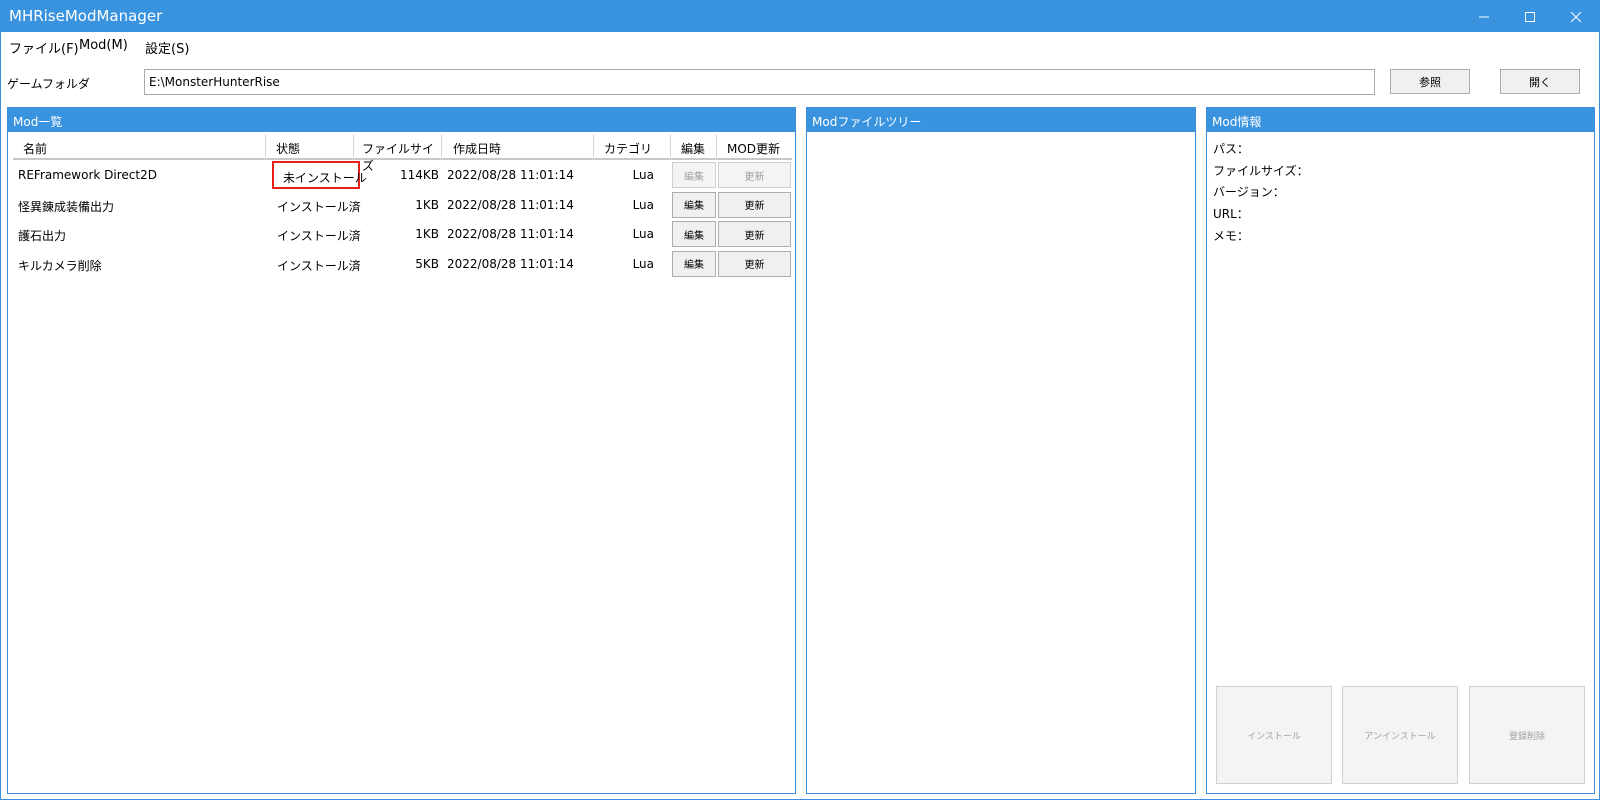 The height and width of the screenshot is (800, 1600). I want to click on file-tree-title: Modファイルツリー, so click(1001, 120).